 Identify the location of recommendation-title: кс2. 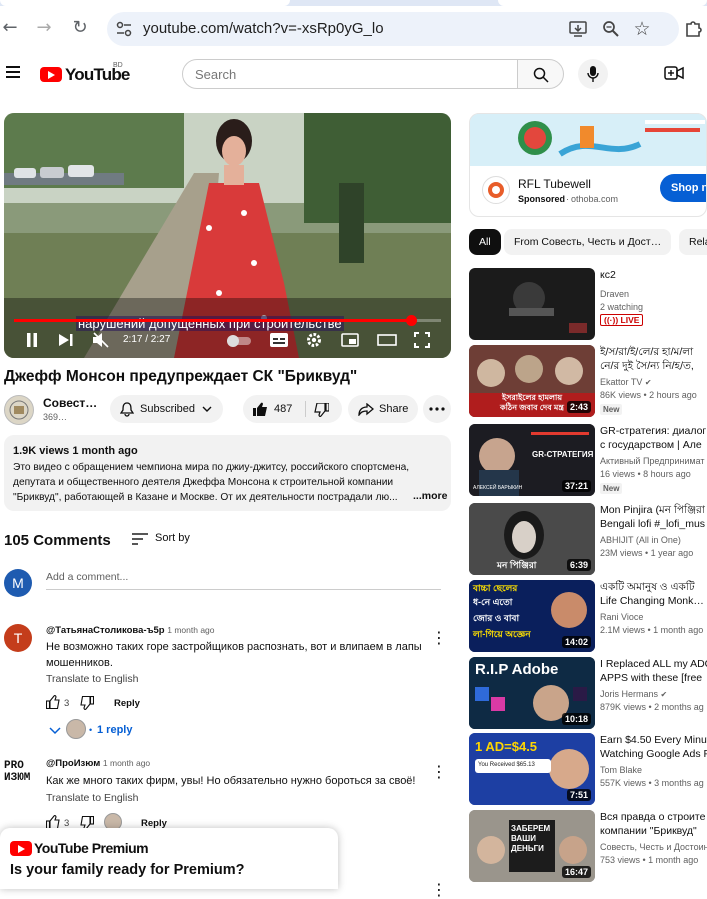
(653, 275).